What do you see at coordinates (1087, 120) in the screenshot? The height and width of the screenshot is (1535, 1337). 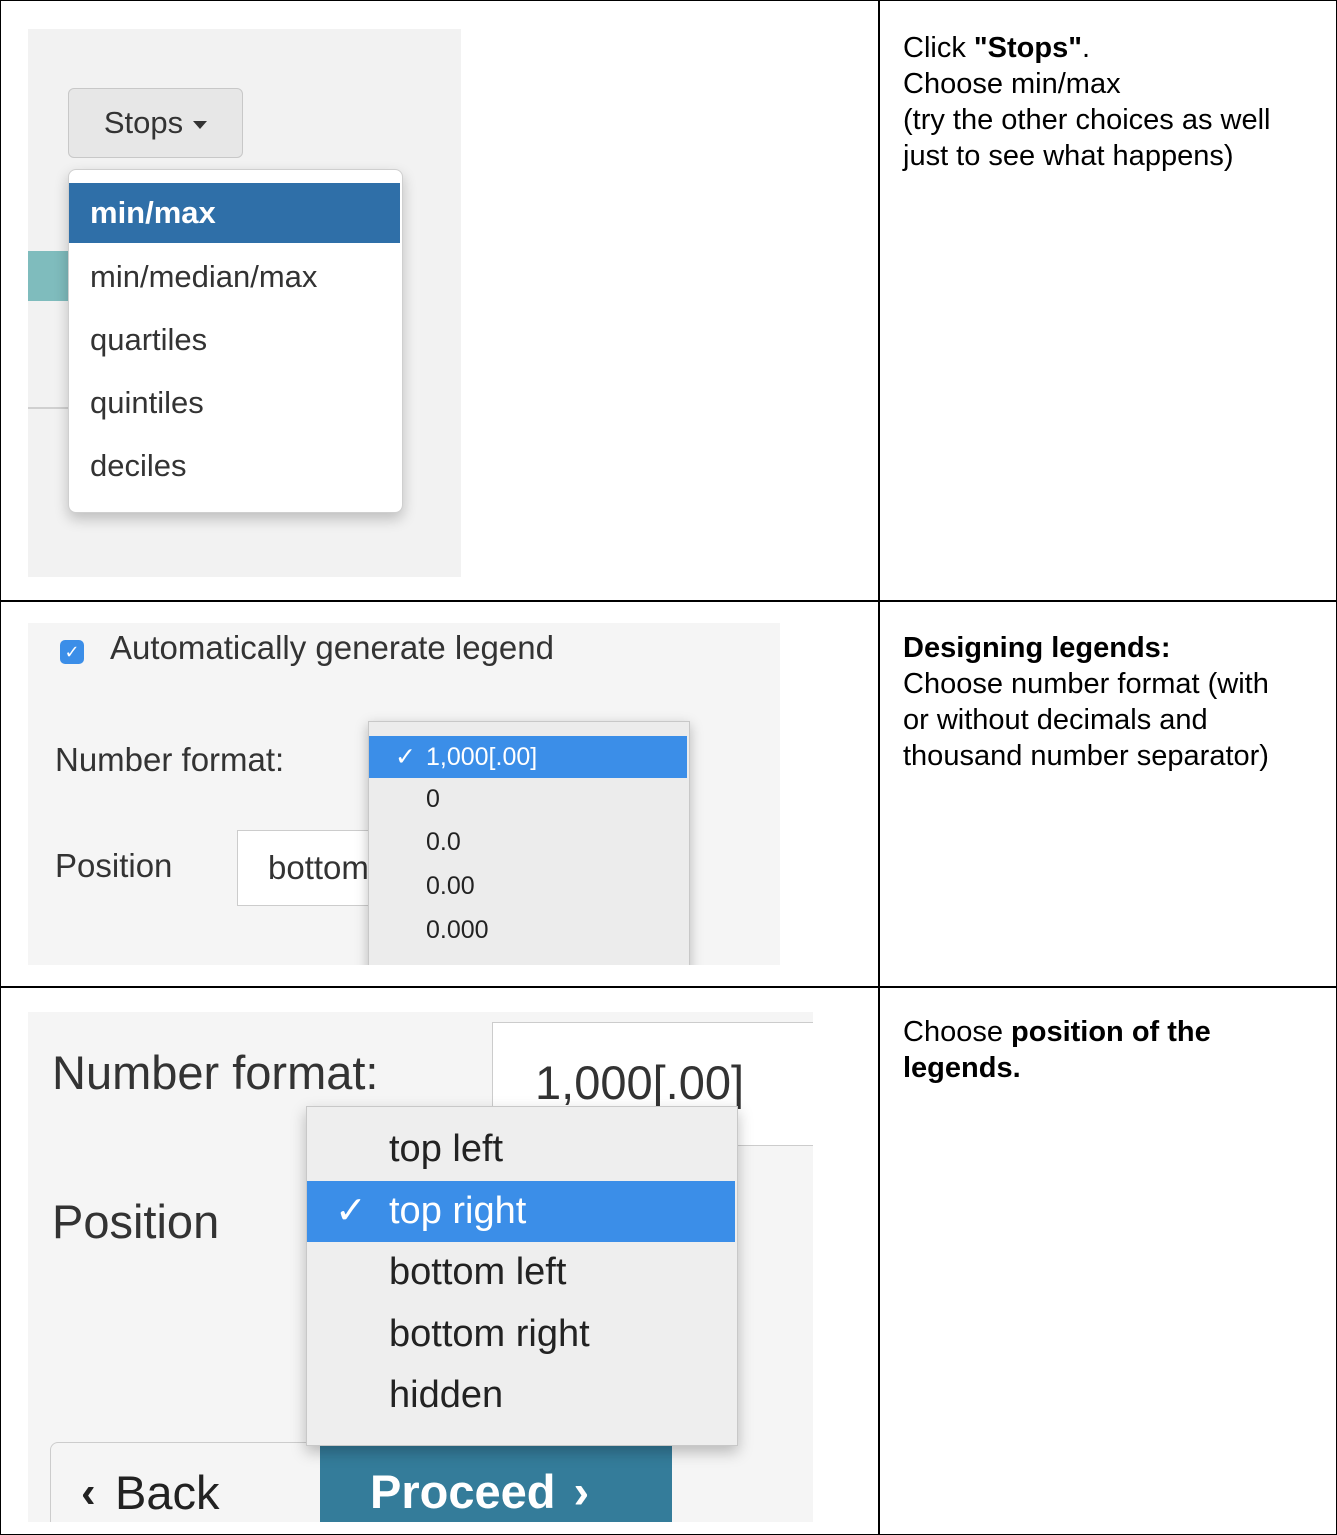 I see `instruction-line: (try the other choices as well` at bounding box center [1087, 120].